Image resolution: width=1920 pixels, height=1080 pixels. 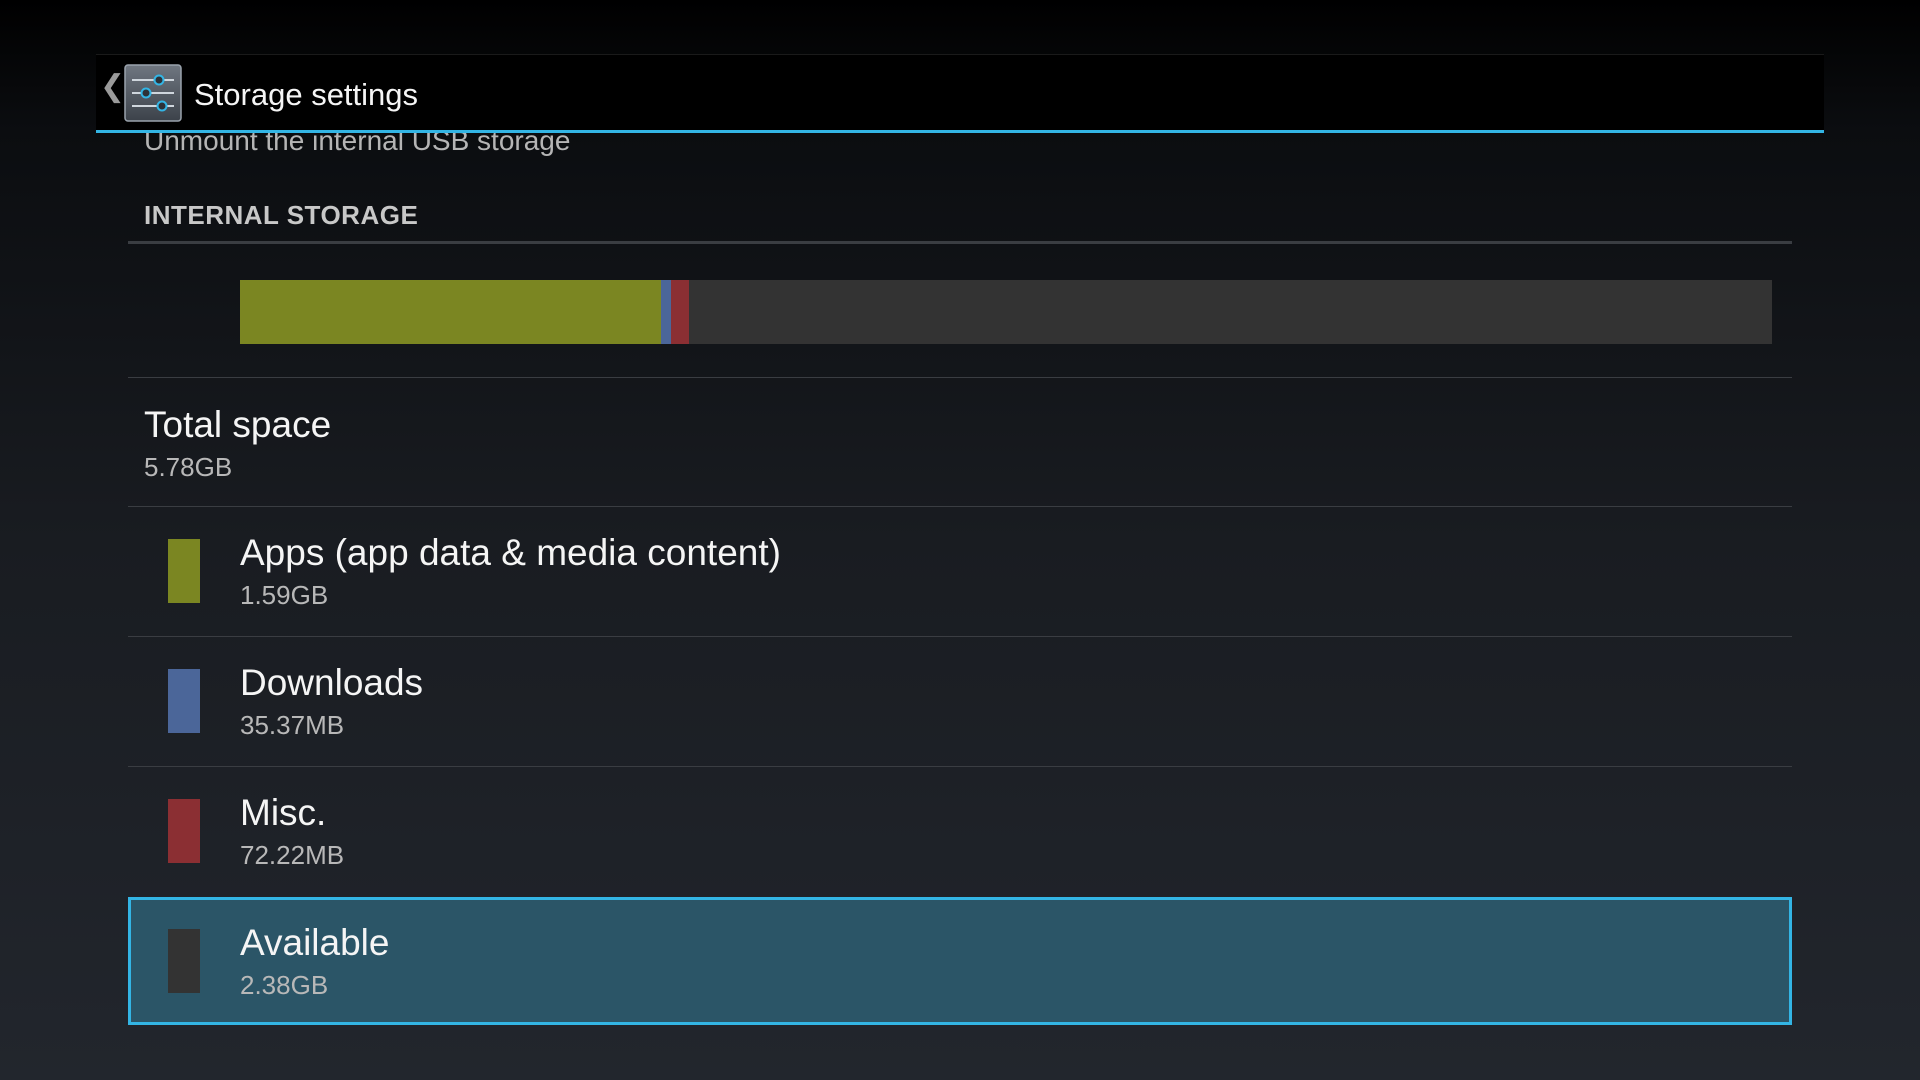 What do you see at coordinates (238, 424) in the screenshot?
I see `total-space-label: Total space` at bounding box center [238, 424].